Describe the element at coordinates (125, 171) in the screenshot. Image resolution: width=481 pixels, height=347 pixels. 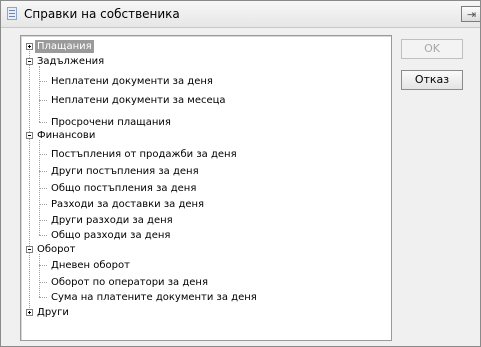
I see `tree-item: Други постъпления за деня` at that location.